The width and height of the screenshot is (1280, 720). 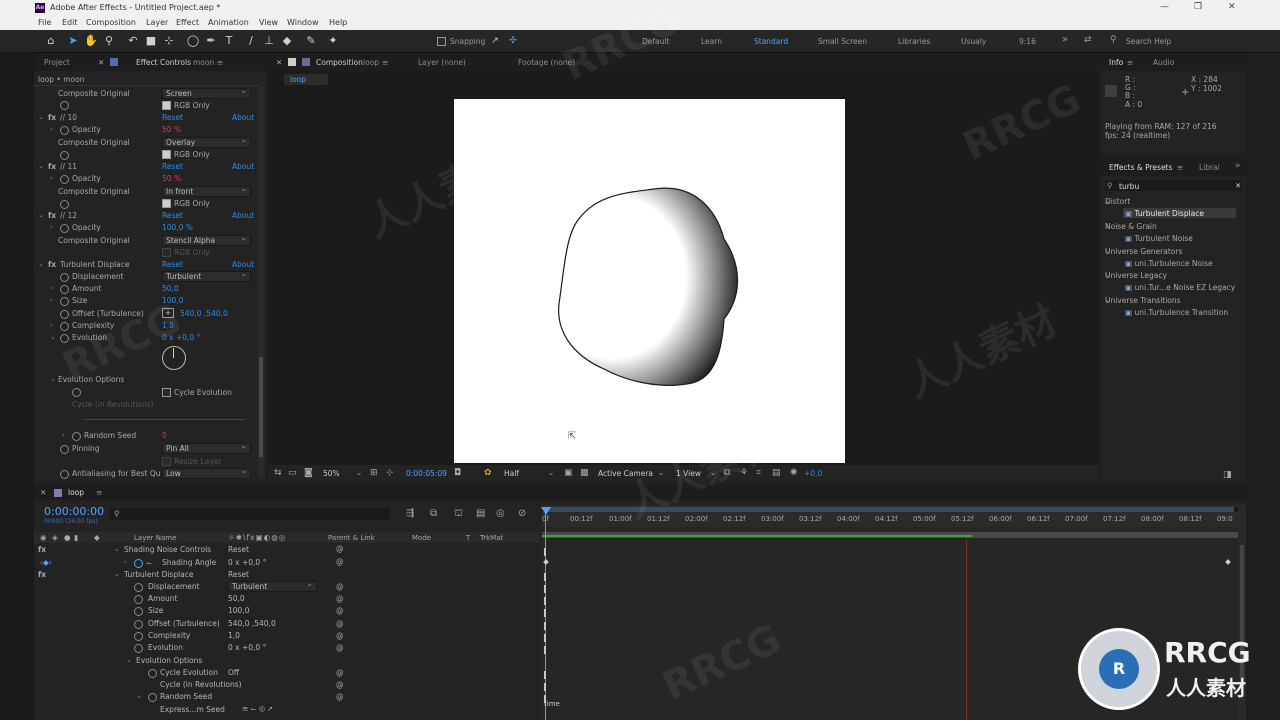 What do you see at coordinates (177, 227) in the screenshot?
I see `opacity-value-12: 100,0 %` at bounding box center [177, 227].